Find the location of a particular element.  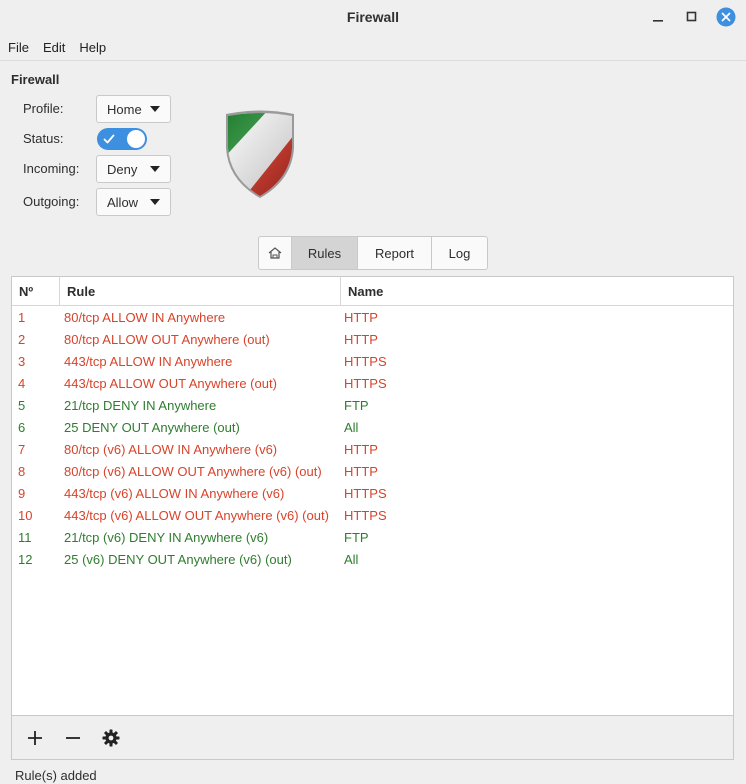

rules-toolbar is located at coordinates (372, 738).